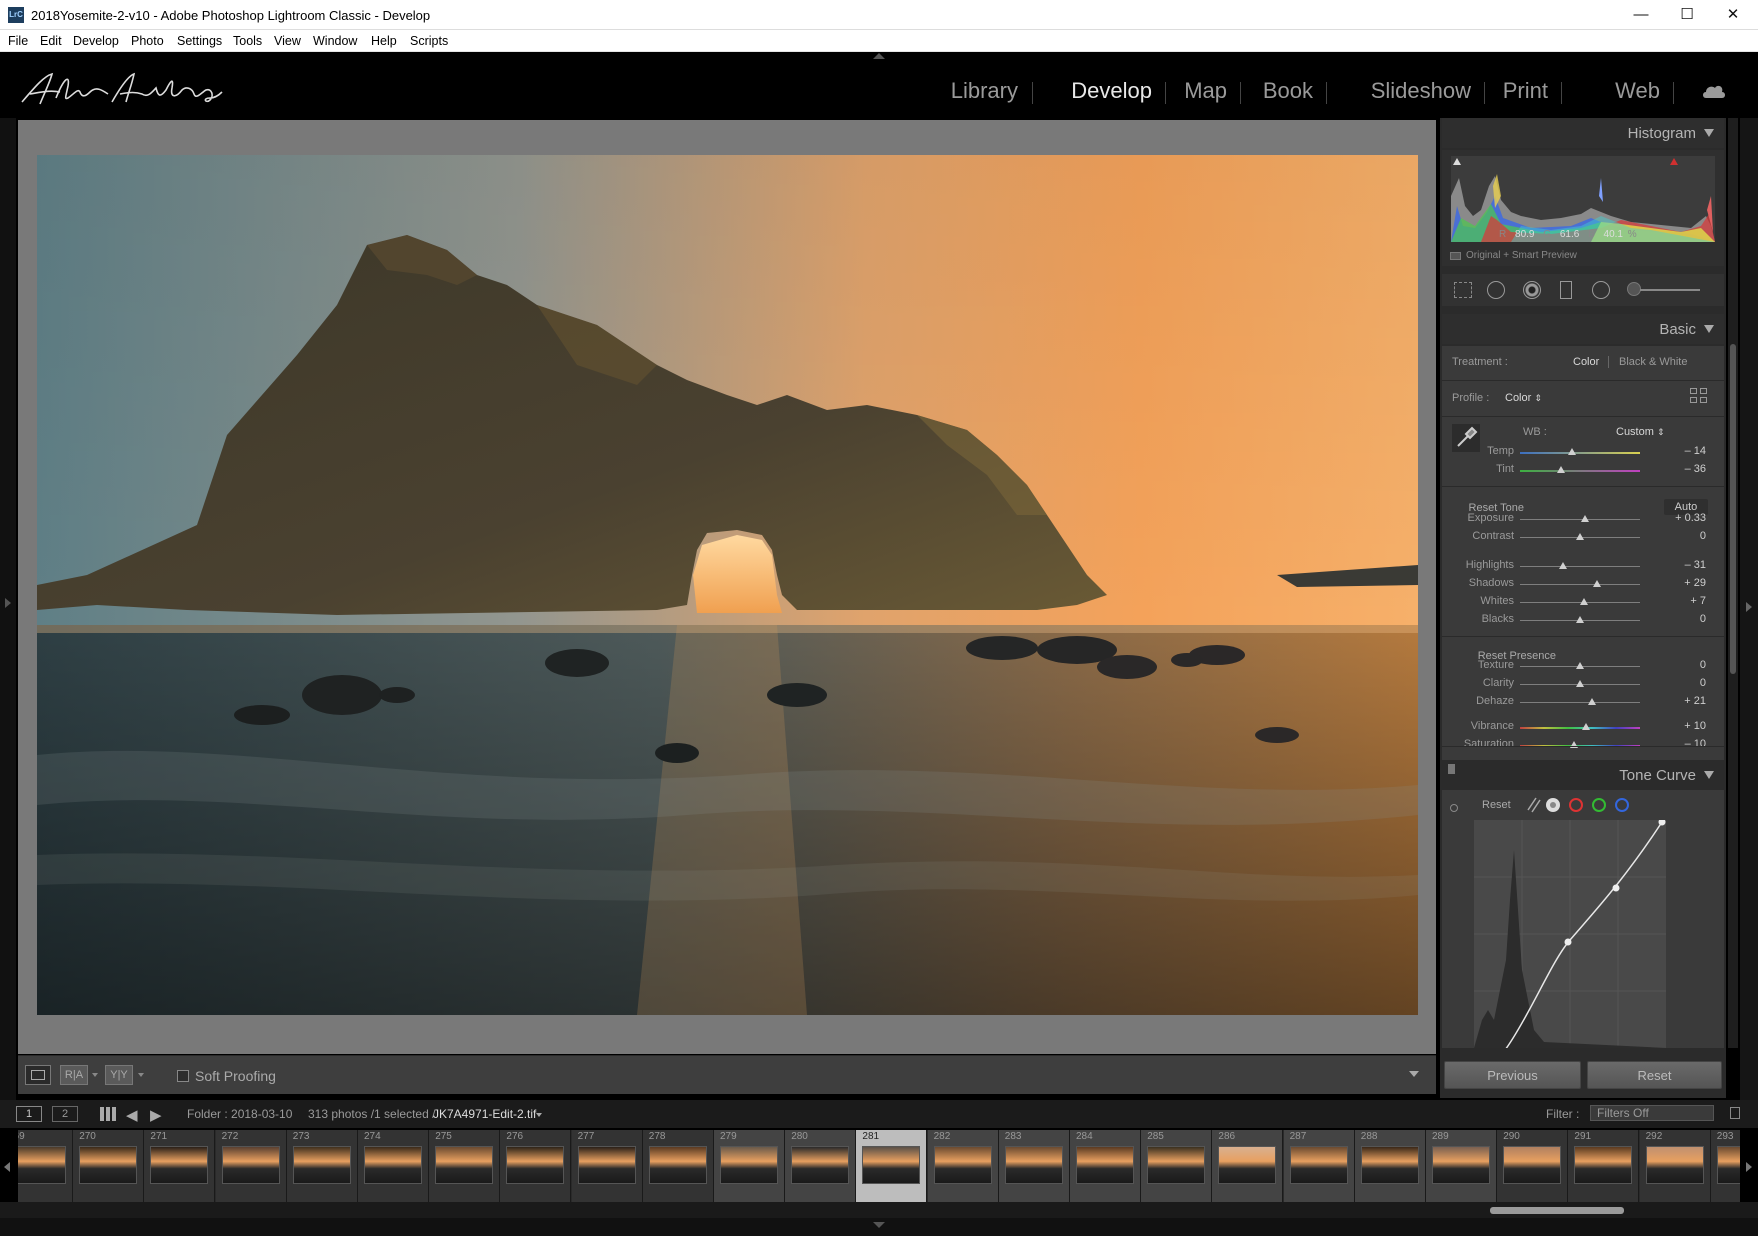 The width and height of the screenshot is (1758, 1236). Describe the element at coordinates (29, 1114) in the screenshot. I see `main-window-screen-button: 1` at that location.